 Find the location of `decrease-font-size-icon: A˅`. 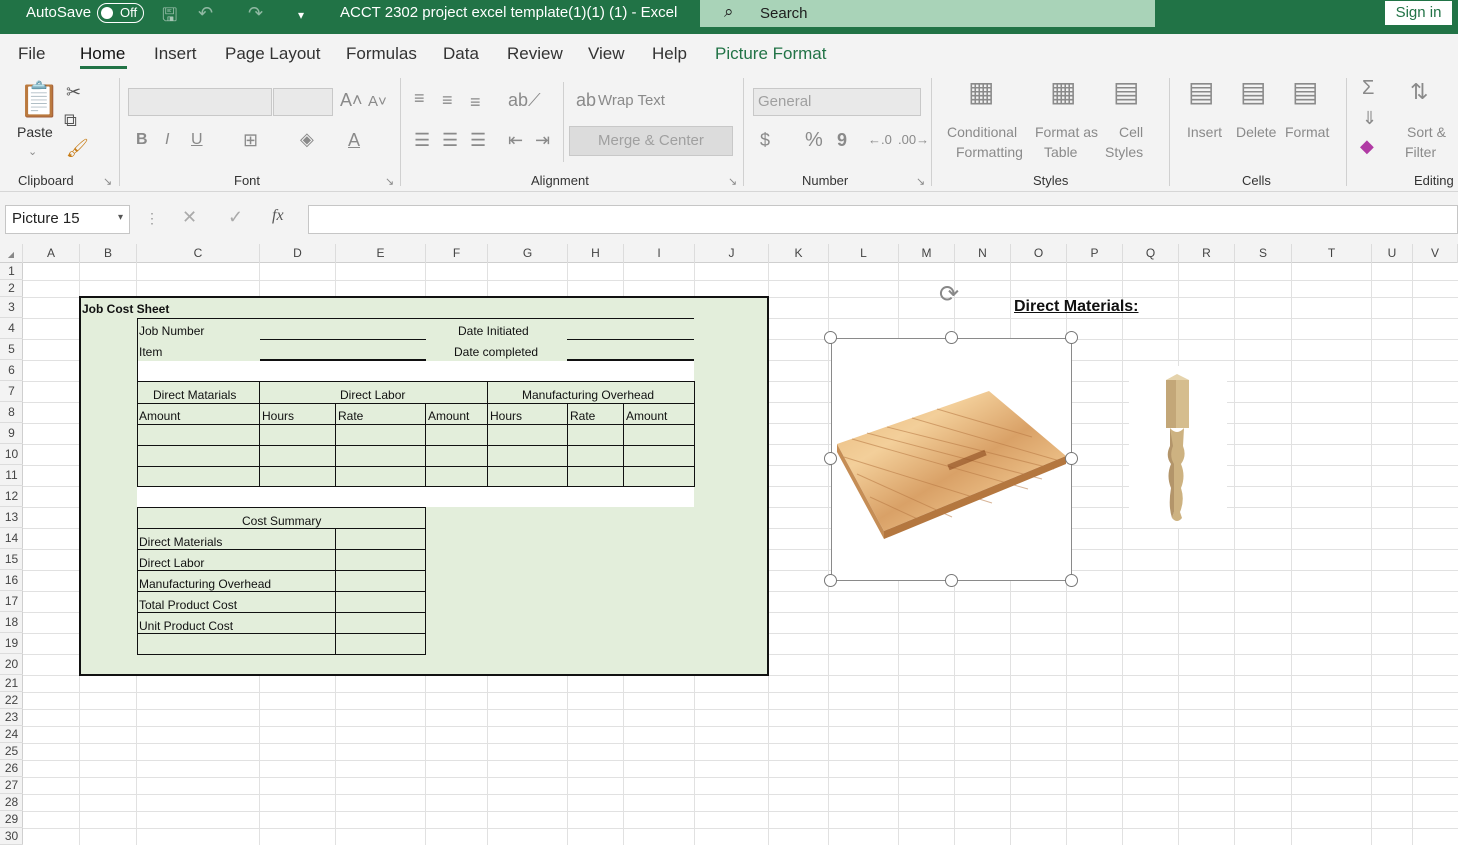

decrease-font-size-icon: A˅ is located at coordinates (377, 102).